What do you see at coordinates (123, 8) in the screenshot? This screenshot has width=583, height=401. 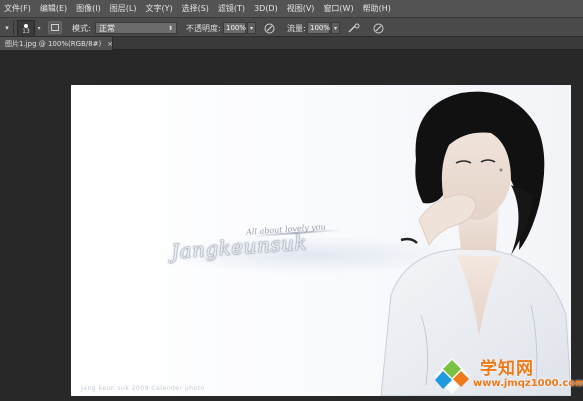 I see `menu-layer: 图层(L)` at bounding box center [123, 8].